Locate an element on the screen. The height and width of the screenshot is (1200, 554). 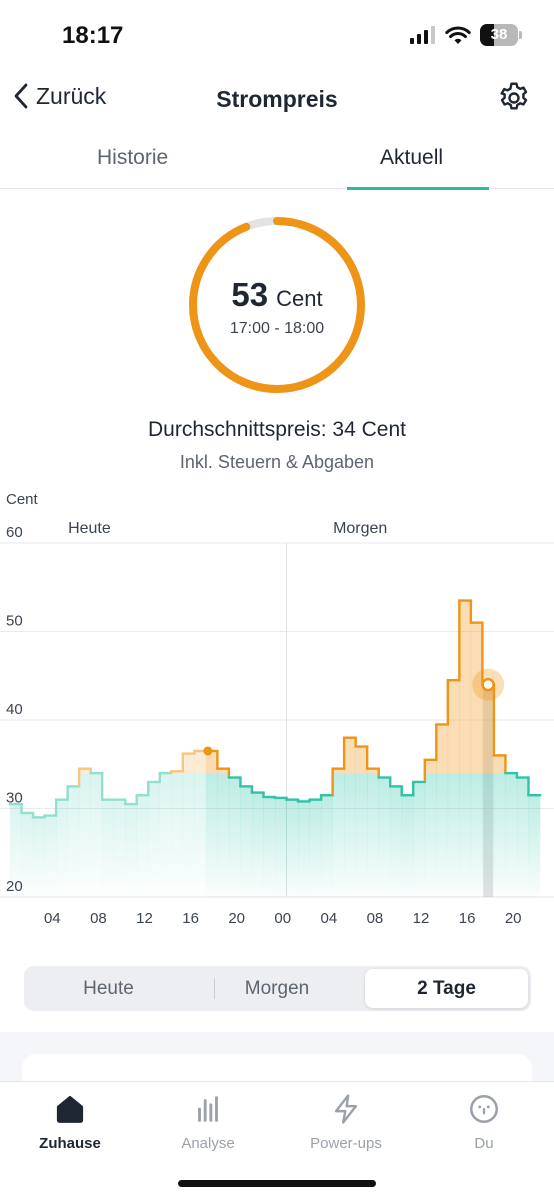
price-time-range: 17:00 - 18:00 is located at coordinates (277, 328).